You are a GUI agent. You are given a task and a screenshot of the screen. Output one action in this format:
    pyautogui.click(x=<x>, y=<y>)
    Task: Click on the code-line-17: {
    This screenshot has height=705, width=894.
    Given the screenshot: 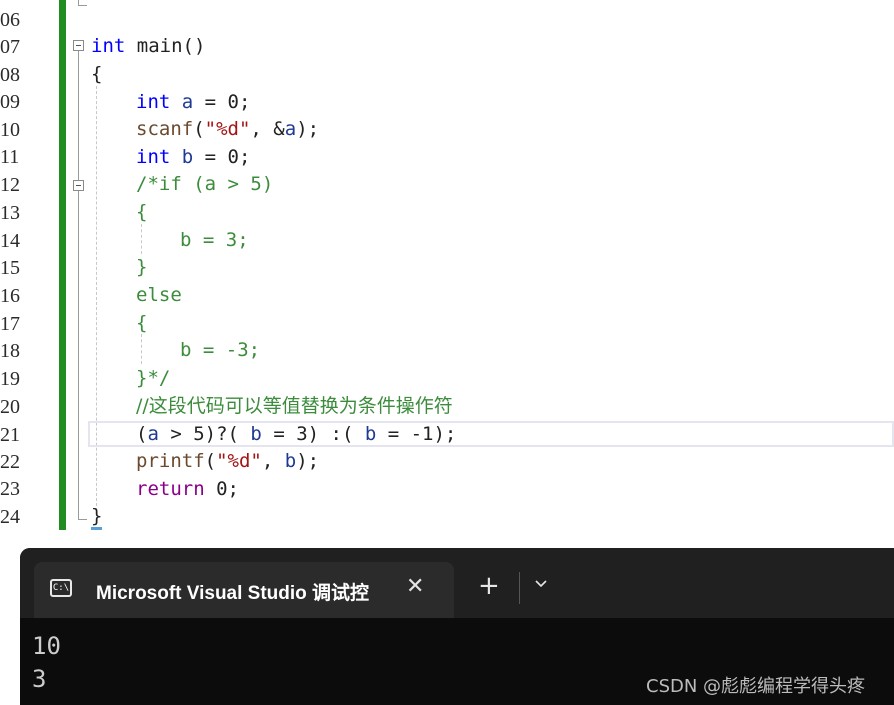 What is the action you would take?
    pyautogui.click(x=142, y=323)
    